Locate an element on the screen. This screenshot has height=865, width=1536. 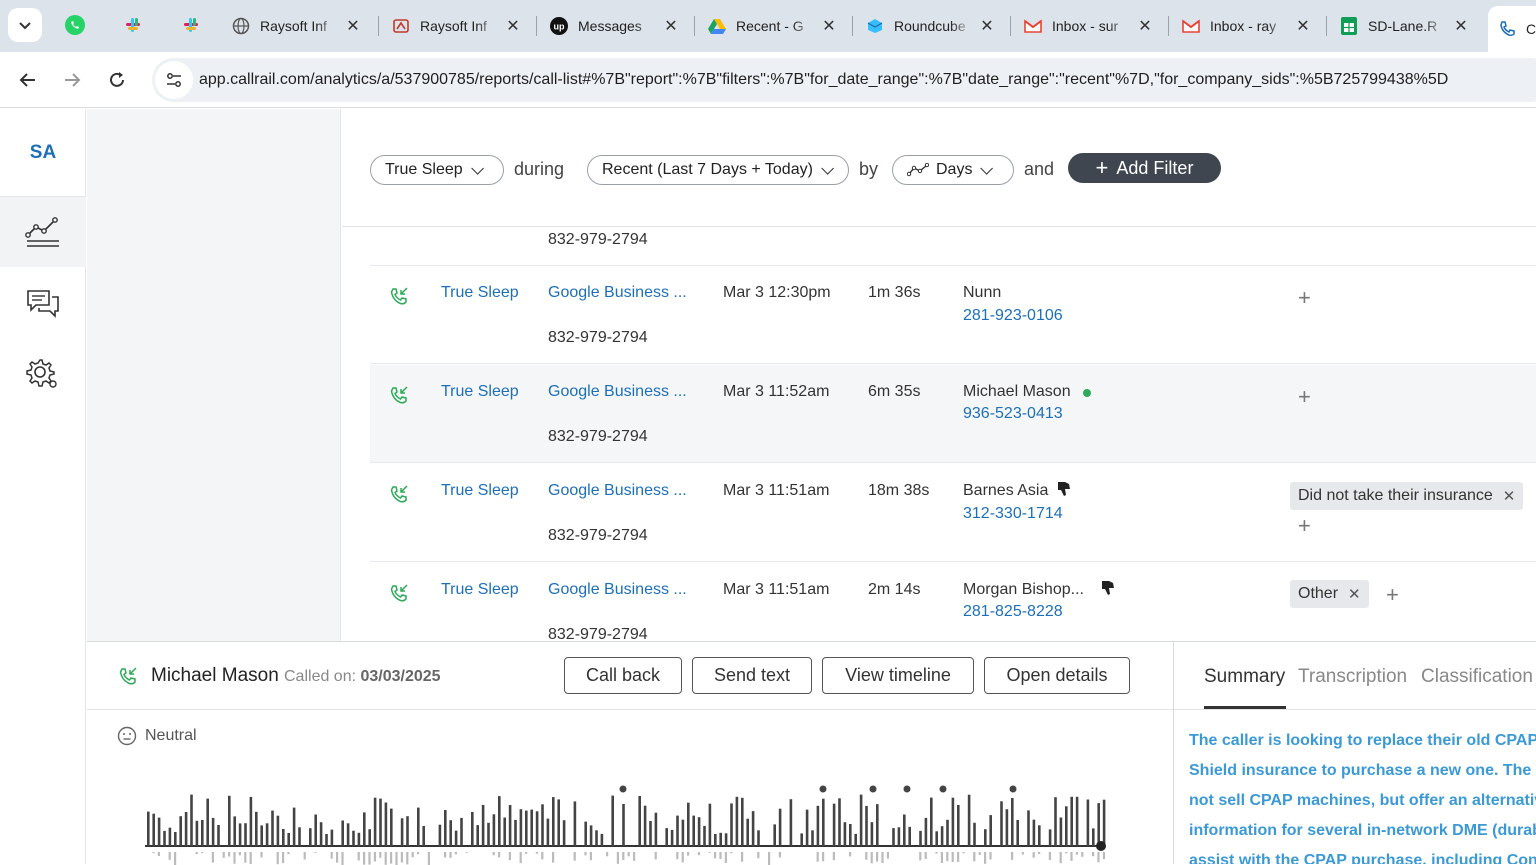
open-details-button: Open details is located at coordinates (1057, 675).